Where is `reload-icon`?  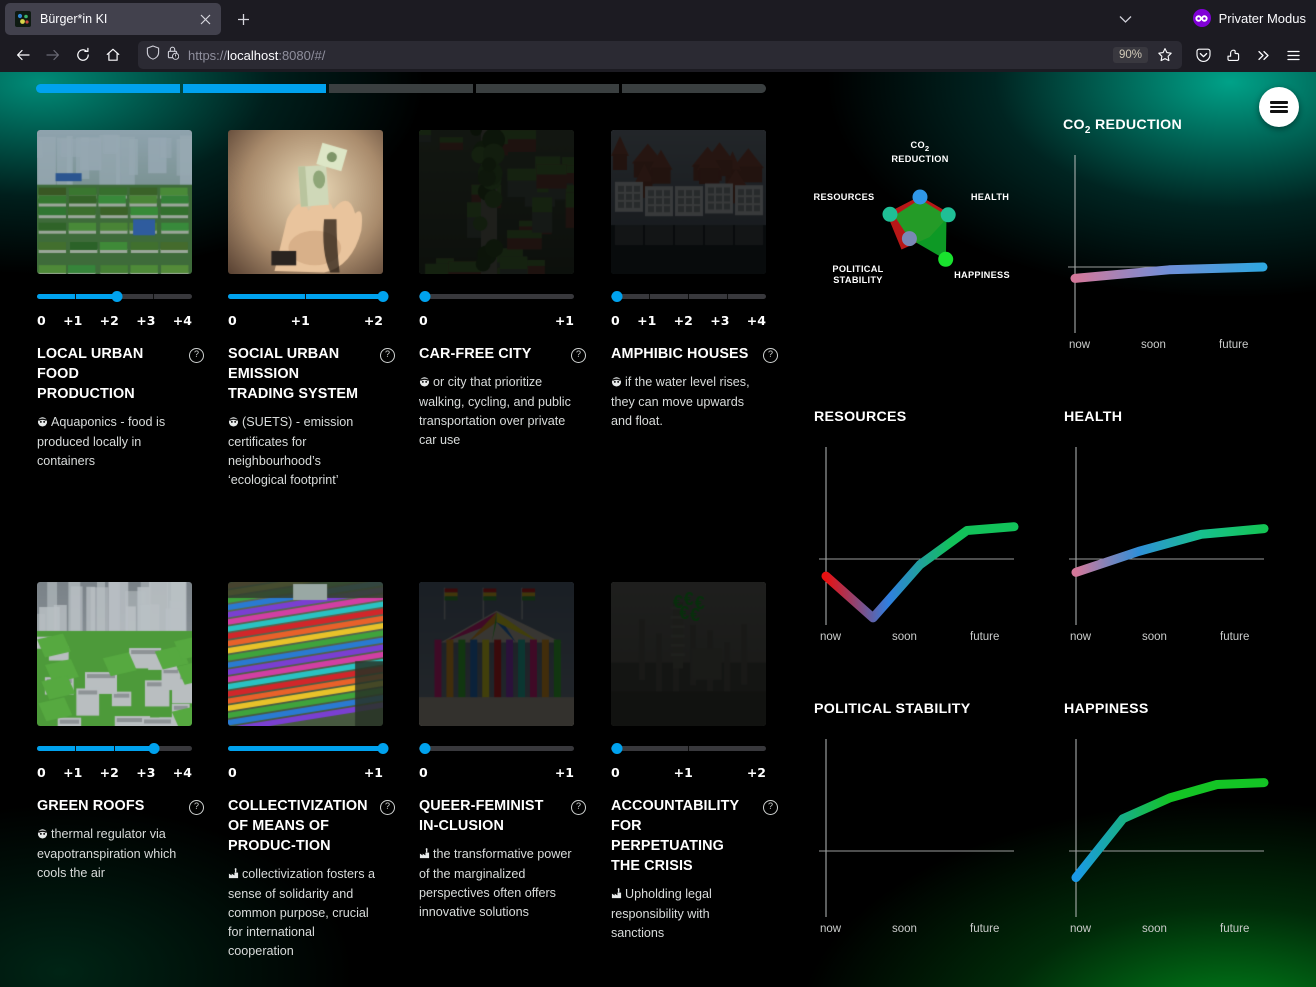
reload-icon is located at coordinates (83, 55).